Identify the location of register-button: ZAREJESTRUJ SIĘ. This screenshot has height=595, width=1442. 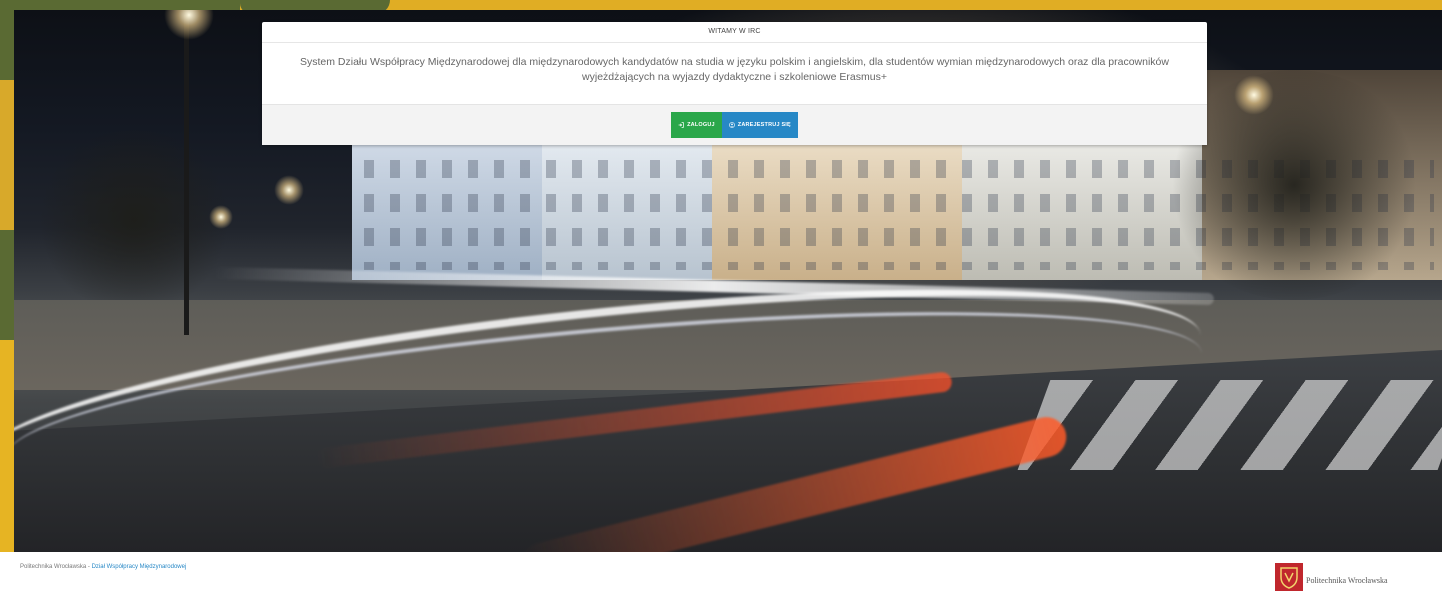
(759, 125).